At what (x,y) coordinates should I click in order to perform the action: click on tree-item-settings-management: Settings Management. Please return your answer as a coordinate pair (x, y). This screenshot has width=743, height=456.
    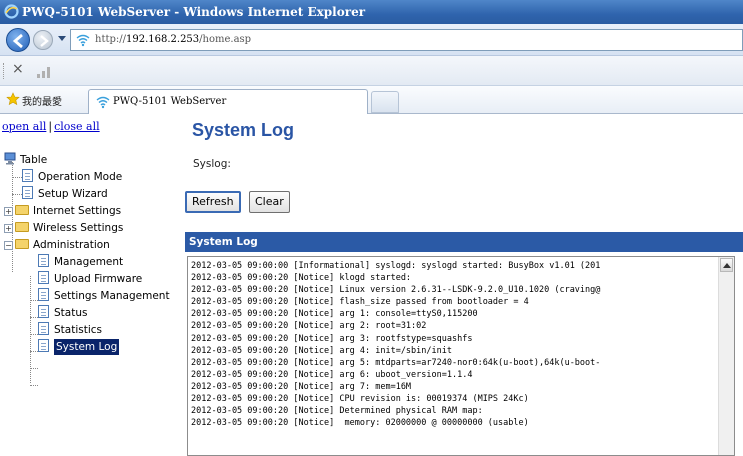
    Looking at the image, I should click on (104, 296).